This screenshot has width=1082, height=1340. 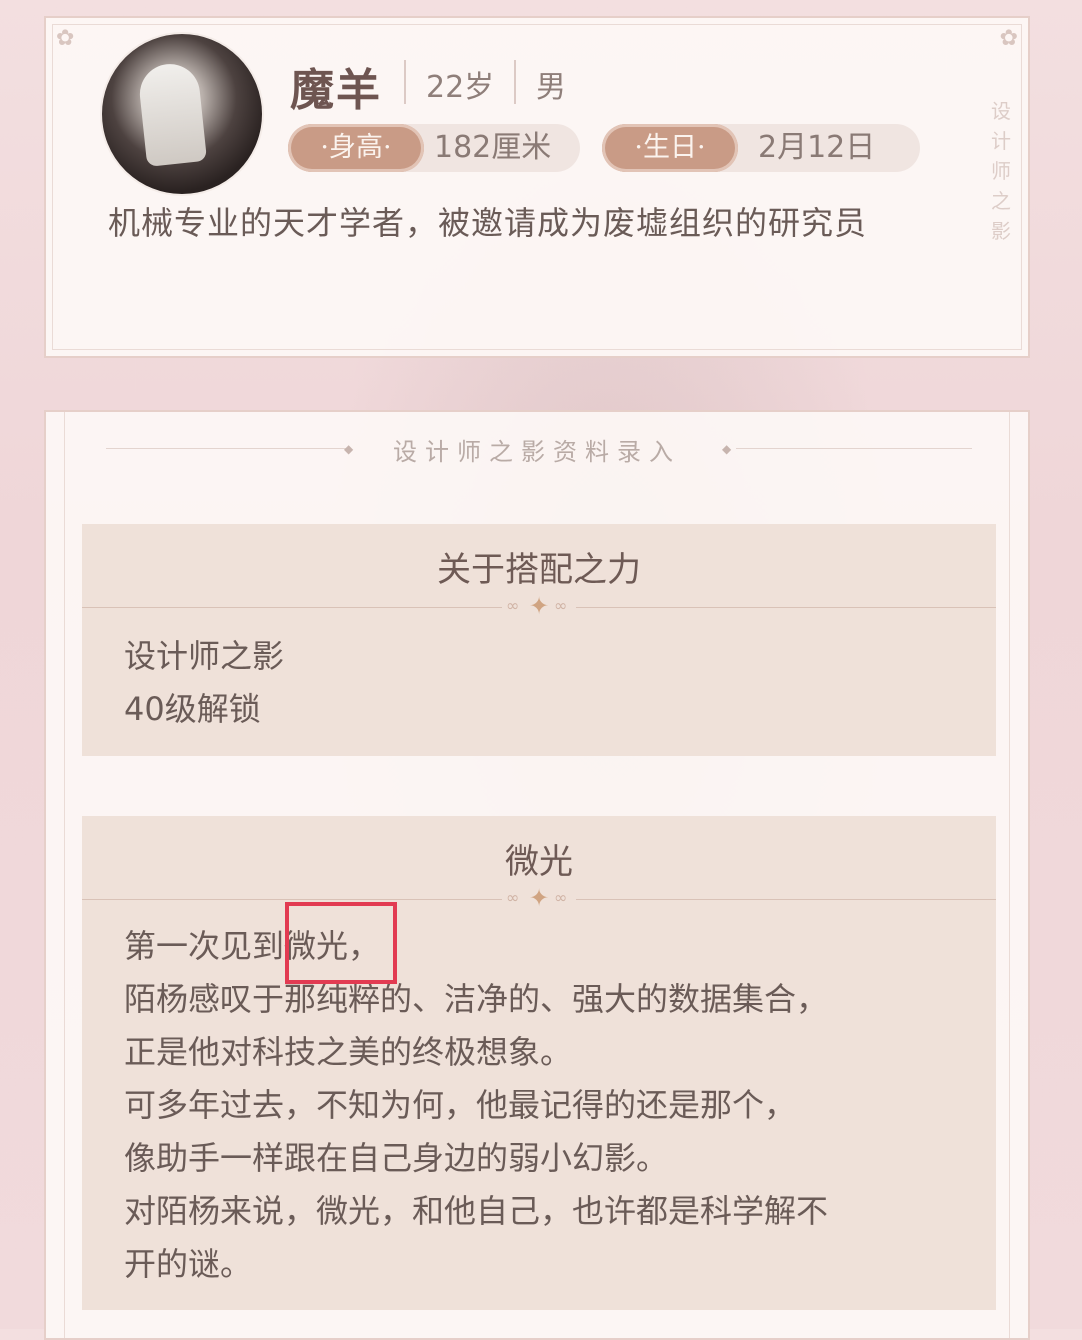 What do you see at coordinates (476, 1211) in the screenshot?
I see `text-line: 对陌杨来说，微光，和他自己，也许都是科学解不` at bounding box center [476, 1211].